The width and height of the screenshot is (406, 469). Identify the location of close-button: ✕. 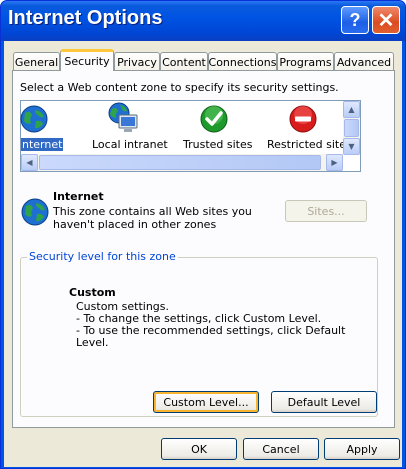
(386, 20).